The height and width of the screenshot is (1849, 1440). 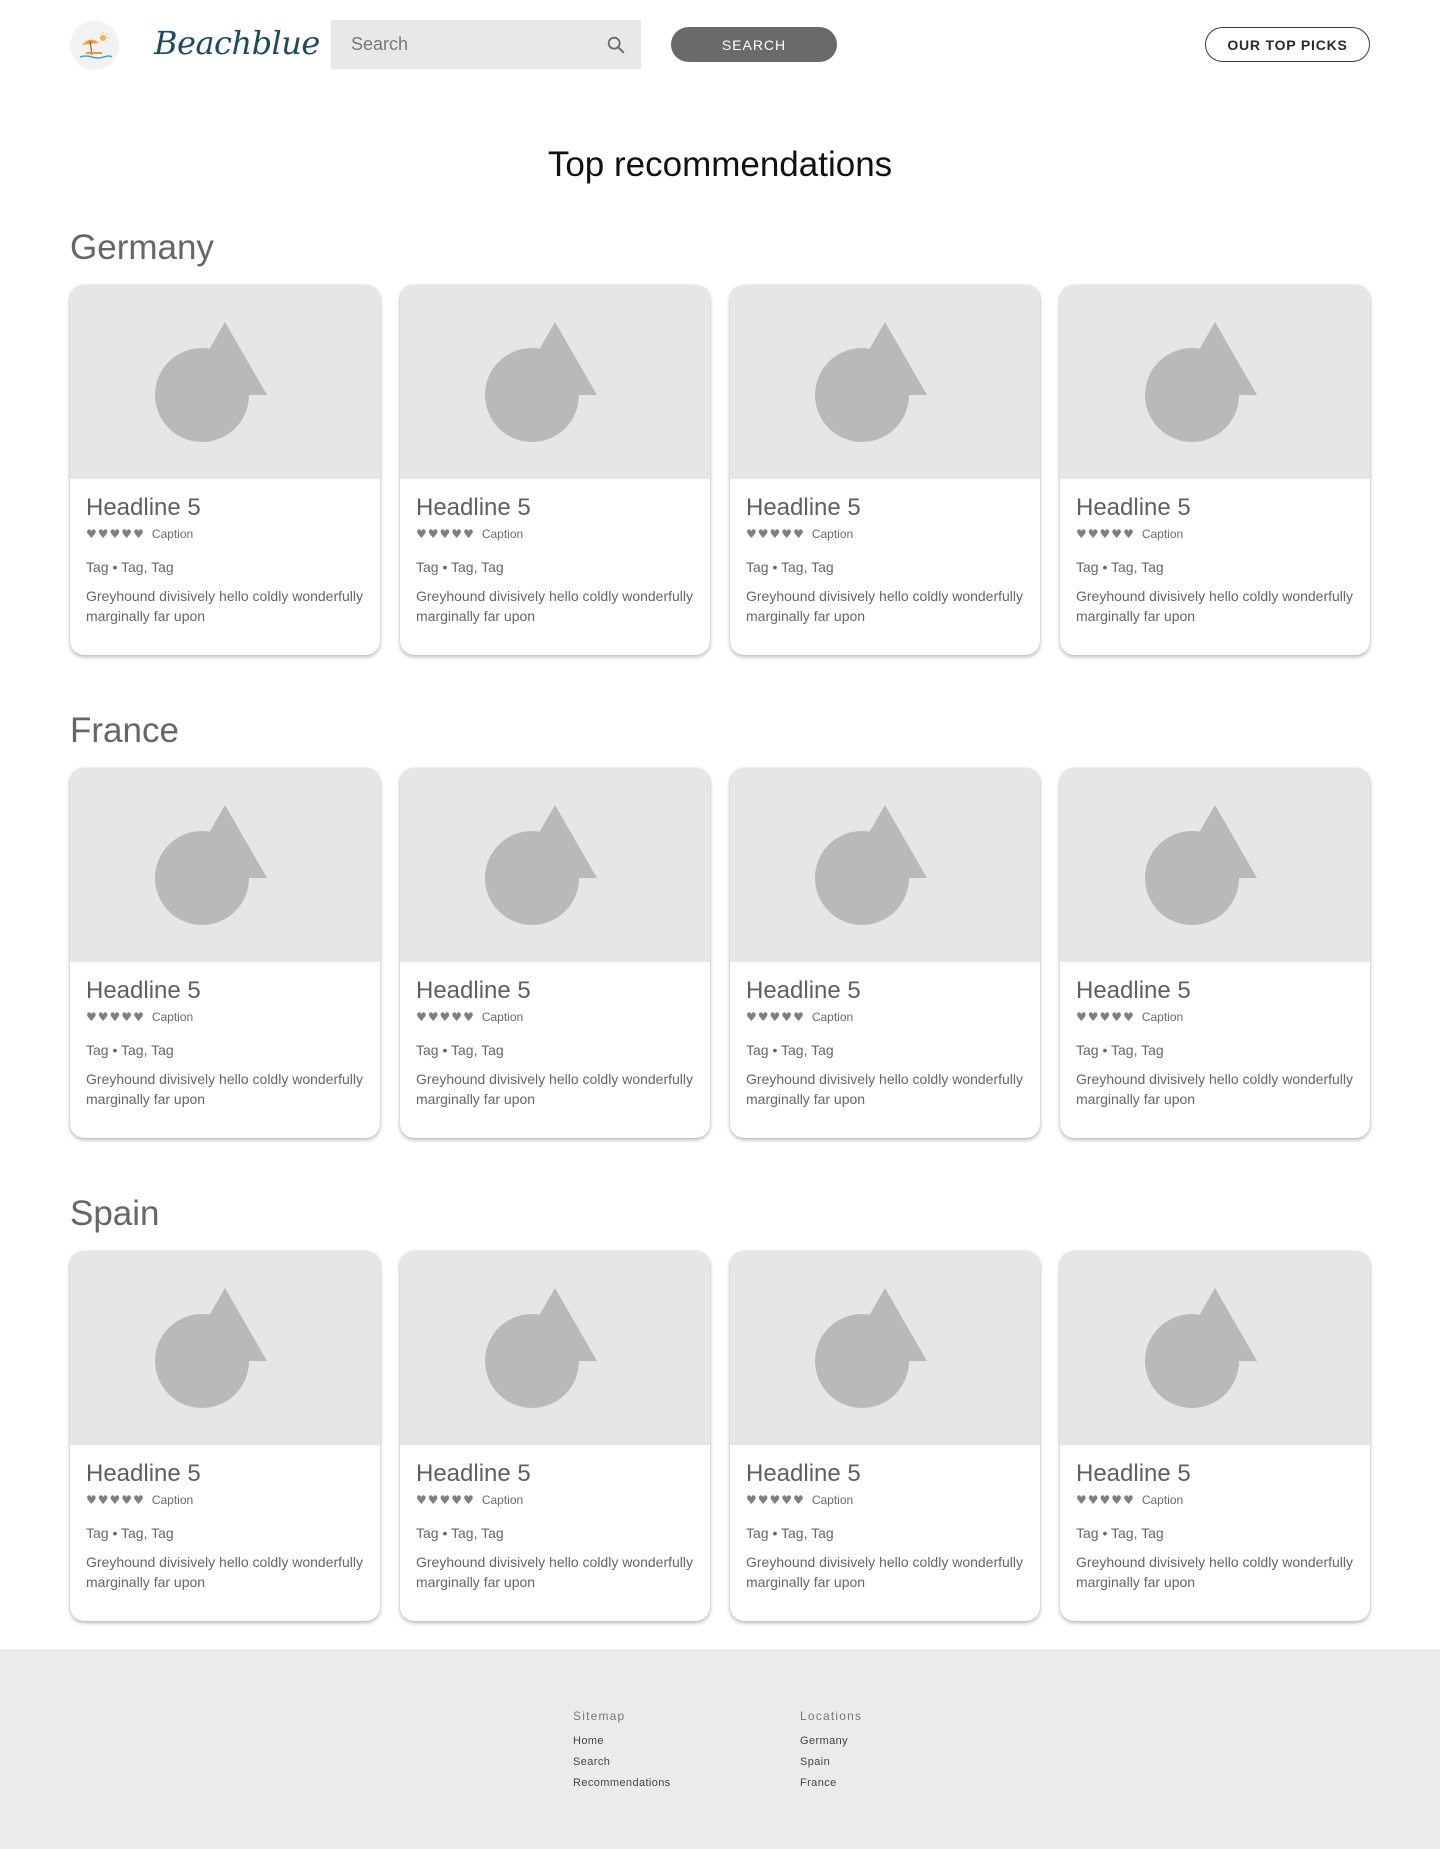 What do you see at coordinates (94, 45) in the screenshot?
I see `logo` at bounding box center [94, 45].